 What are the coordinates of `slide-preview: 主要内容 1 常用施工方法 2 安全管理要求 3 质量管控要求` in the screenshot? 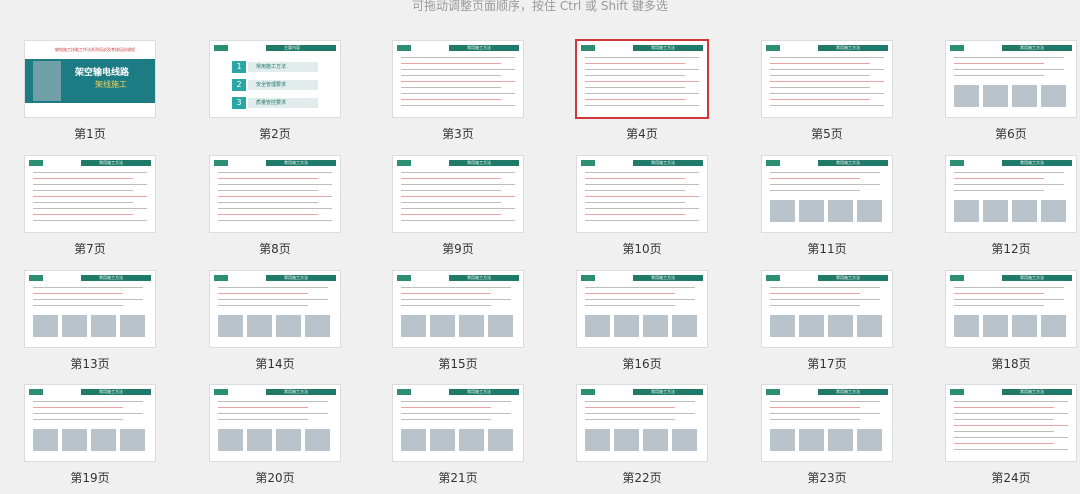 It's located at (275, 79).